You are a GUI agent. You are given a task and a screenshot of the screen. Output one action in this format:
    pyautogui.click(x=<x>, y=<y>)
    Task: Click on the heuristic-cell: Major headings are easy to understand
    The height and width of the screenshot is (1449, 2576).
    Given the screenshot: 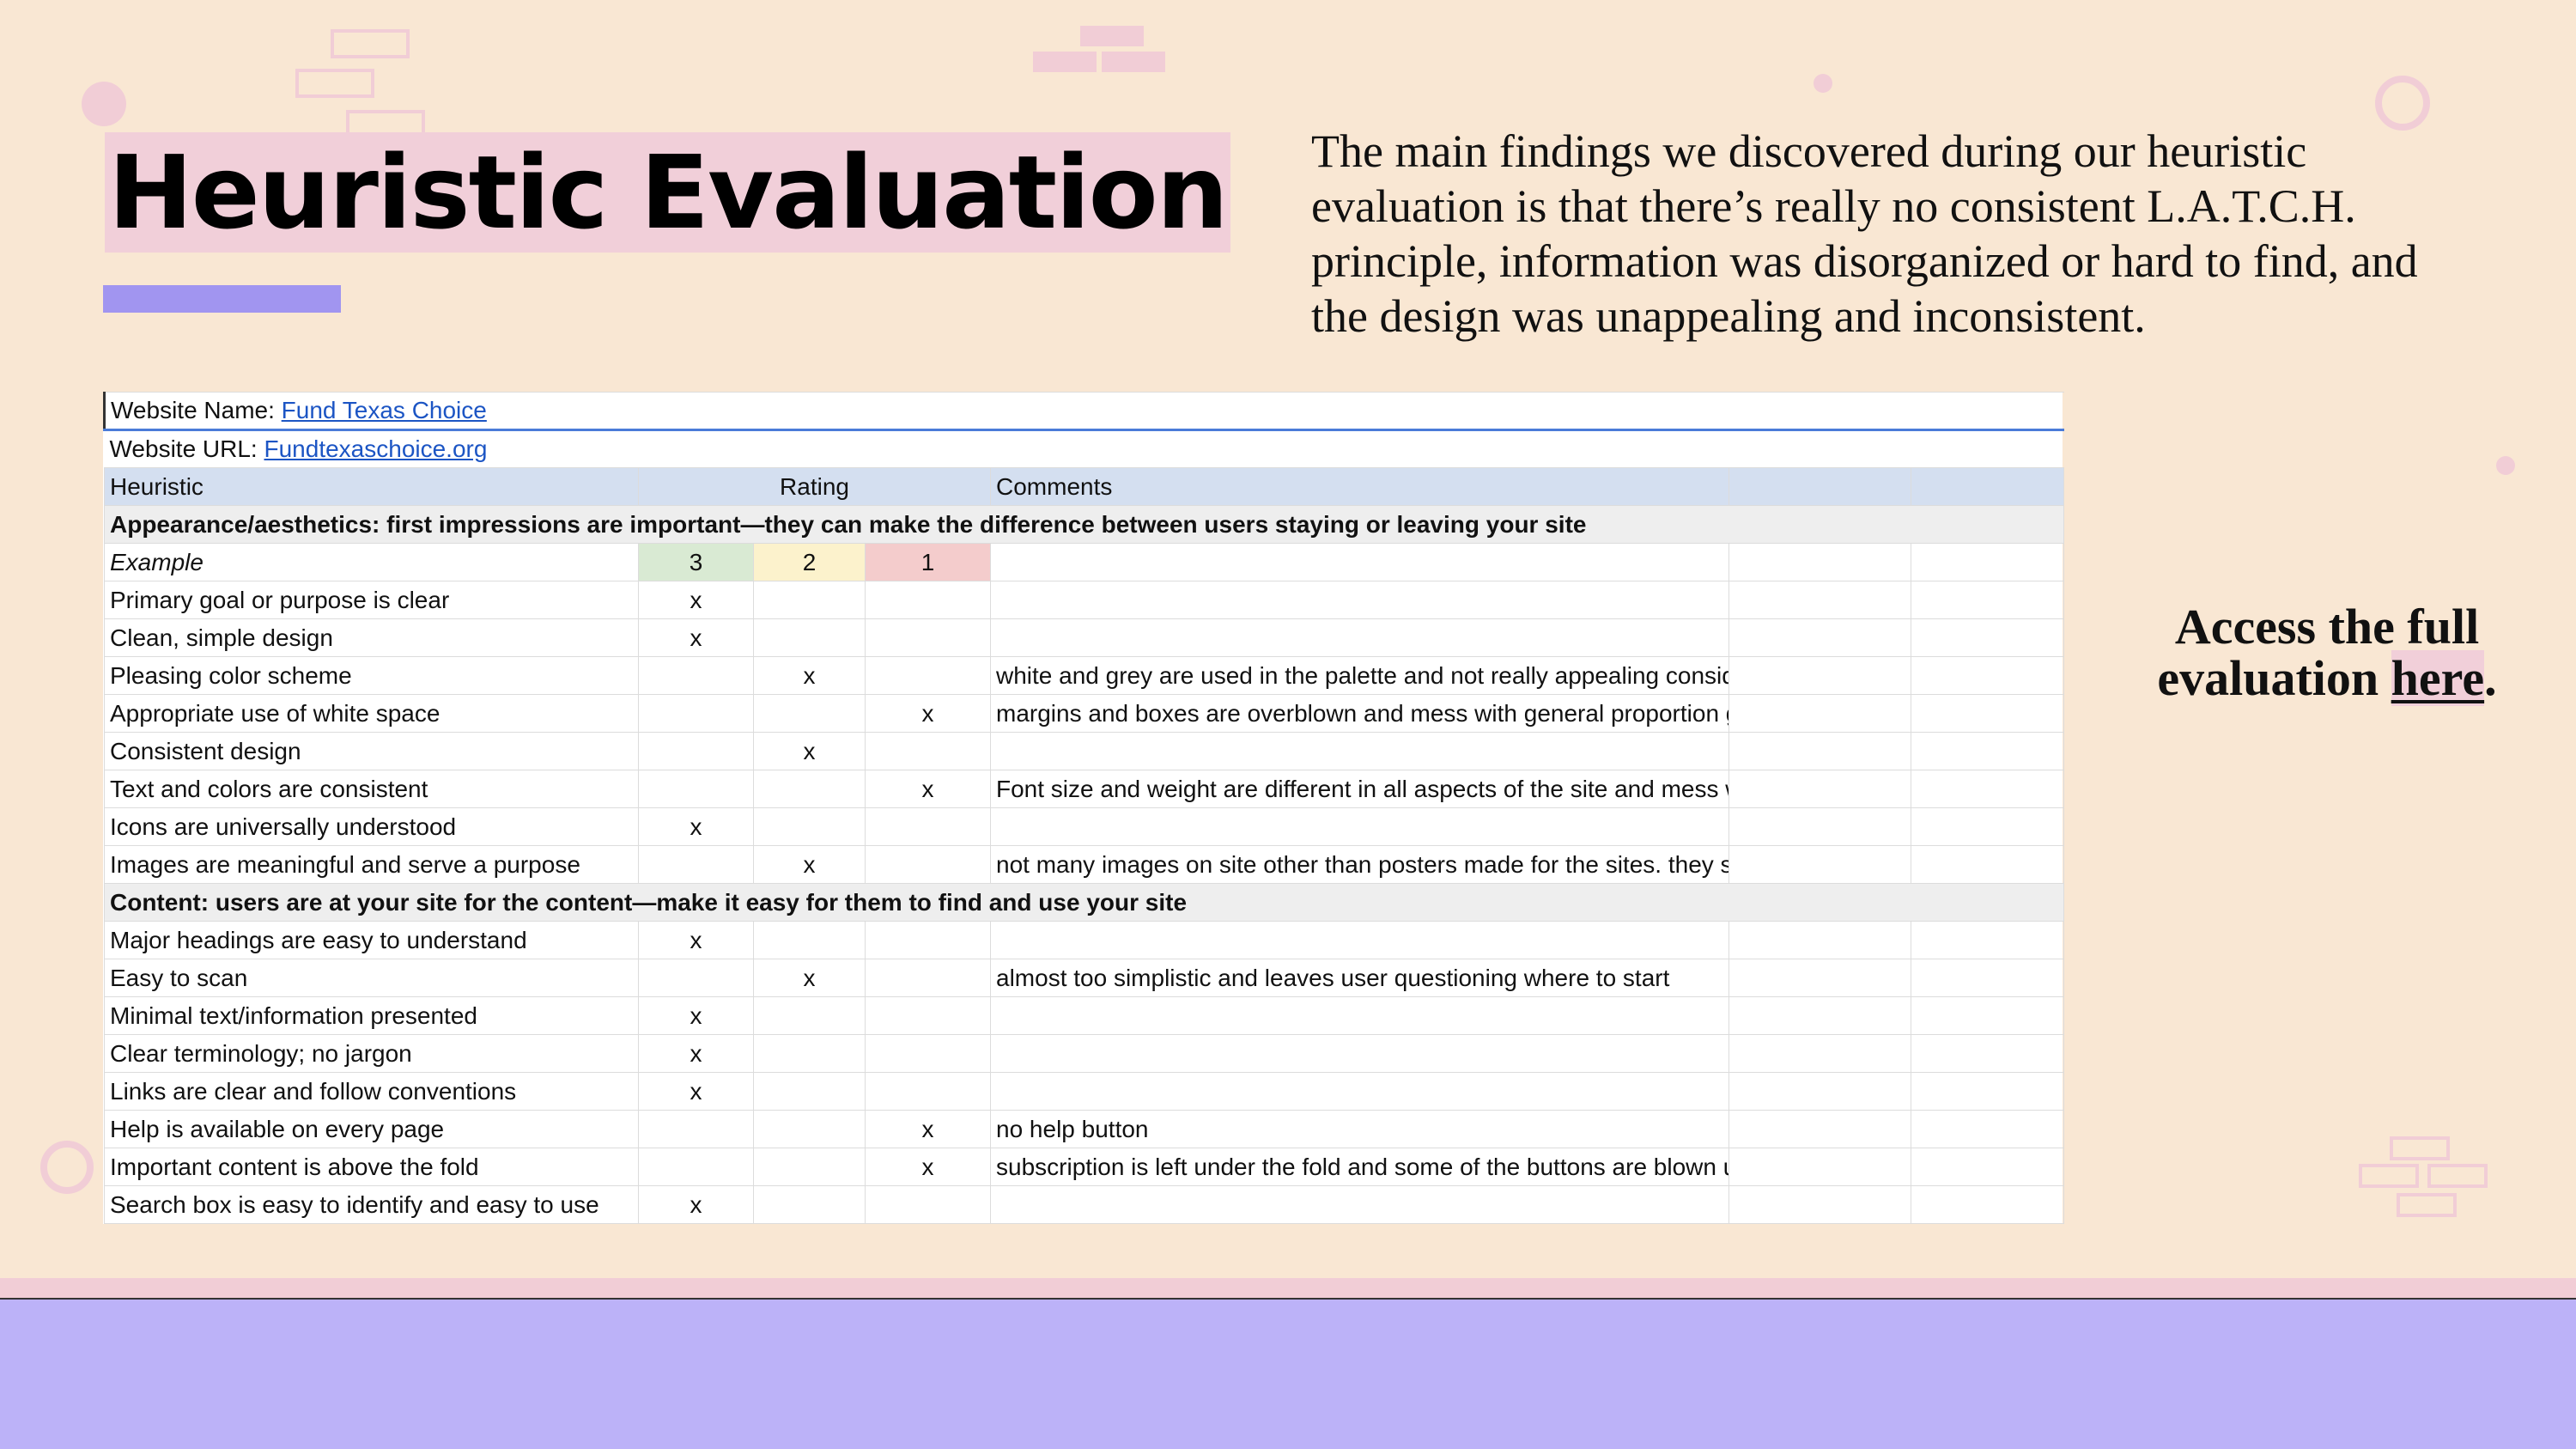 What is the action you would take?
    pyautogui.click(x=371, y=940)
    